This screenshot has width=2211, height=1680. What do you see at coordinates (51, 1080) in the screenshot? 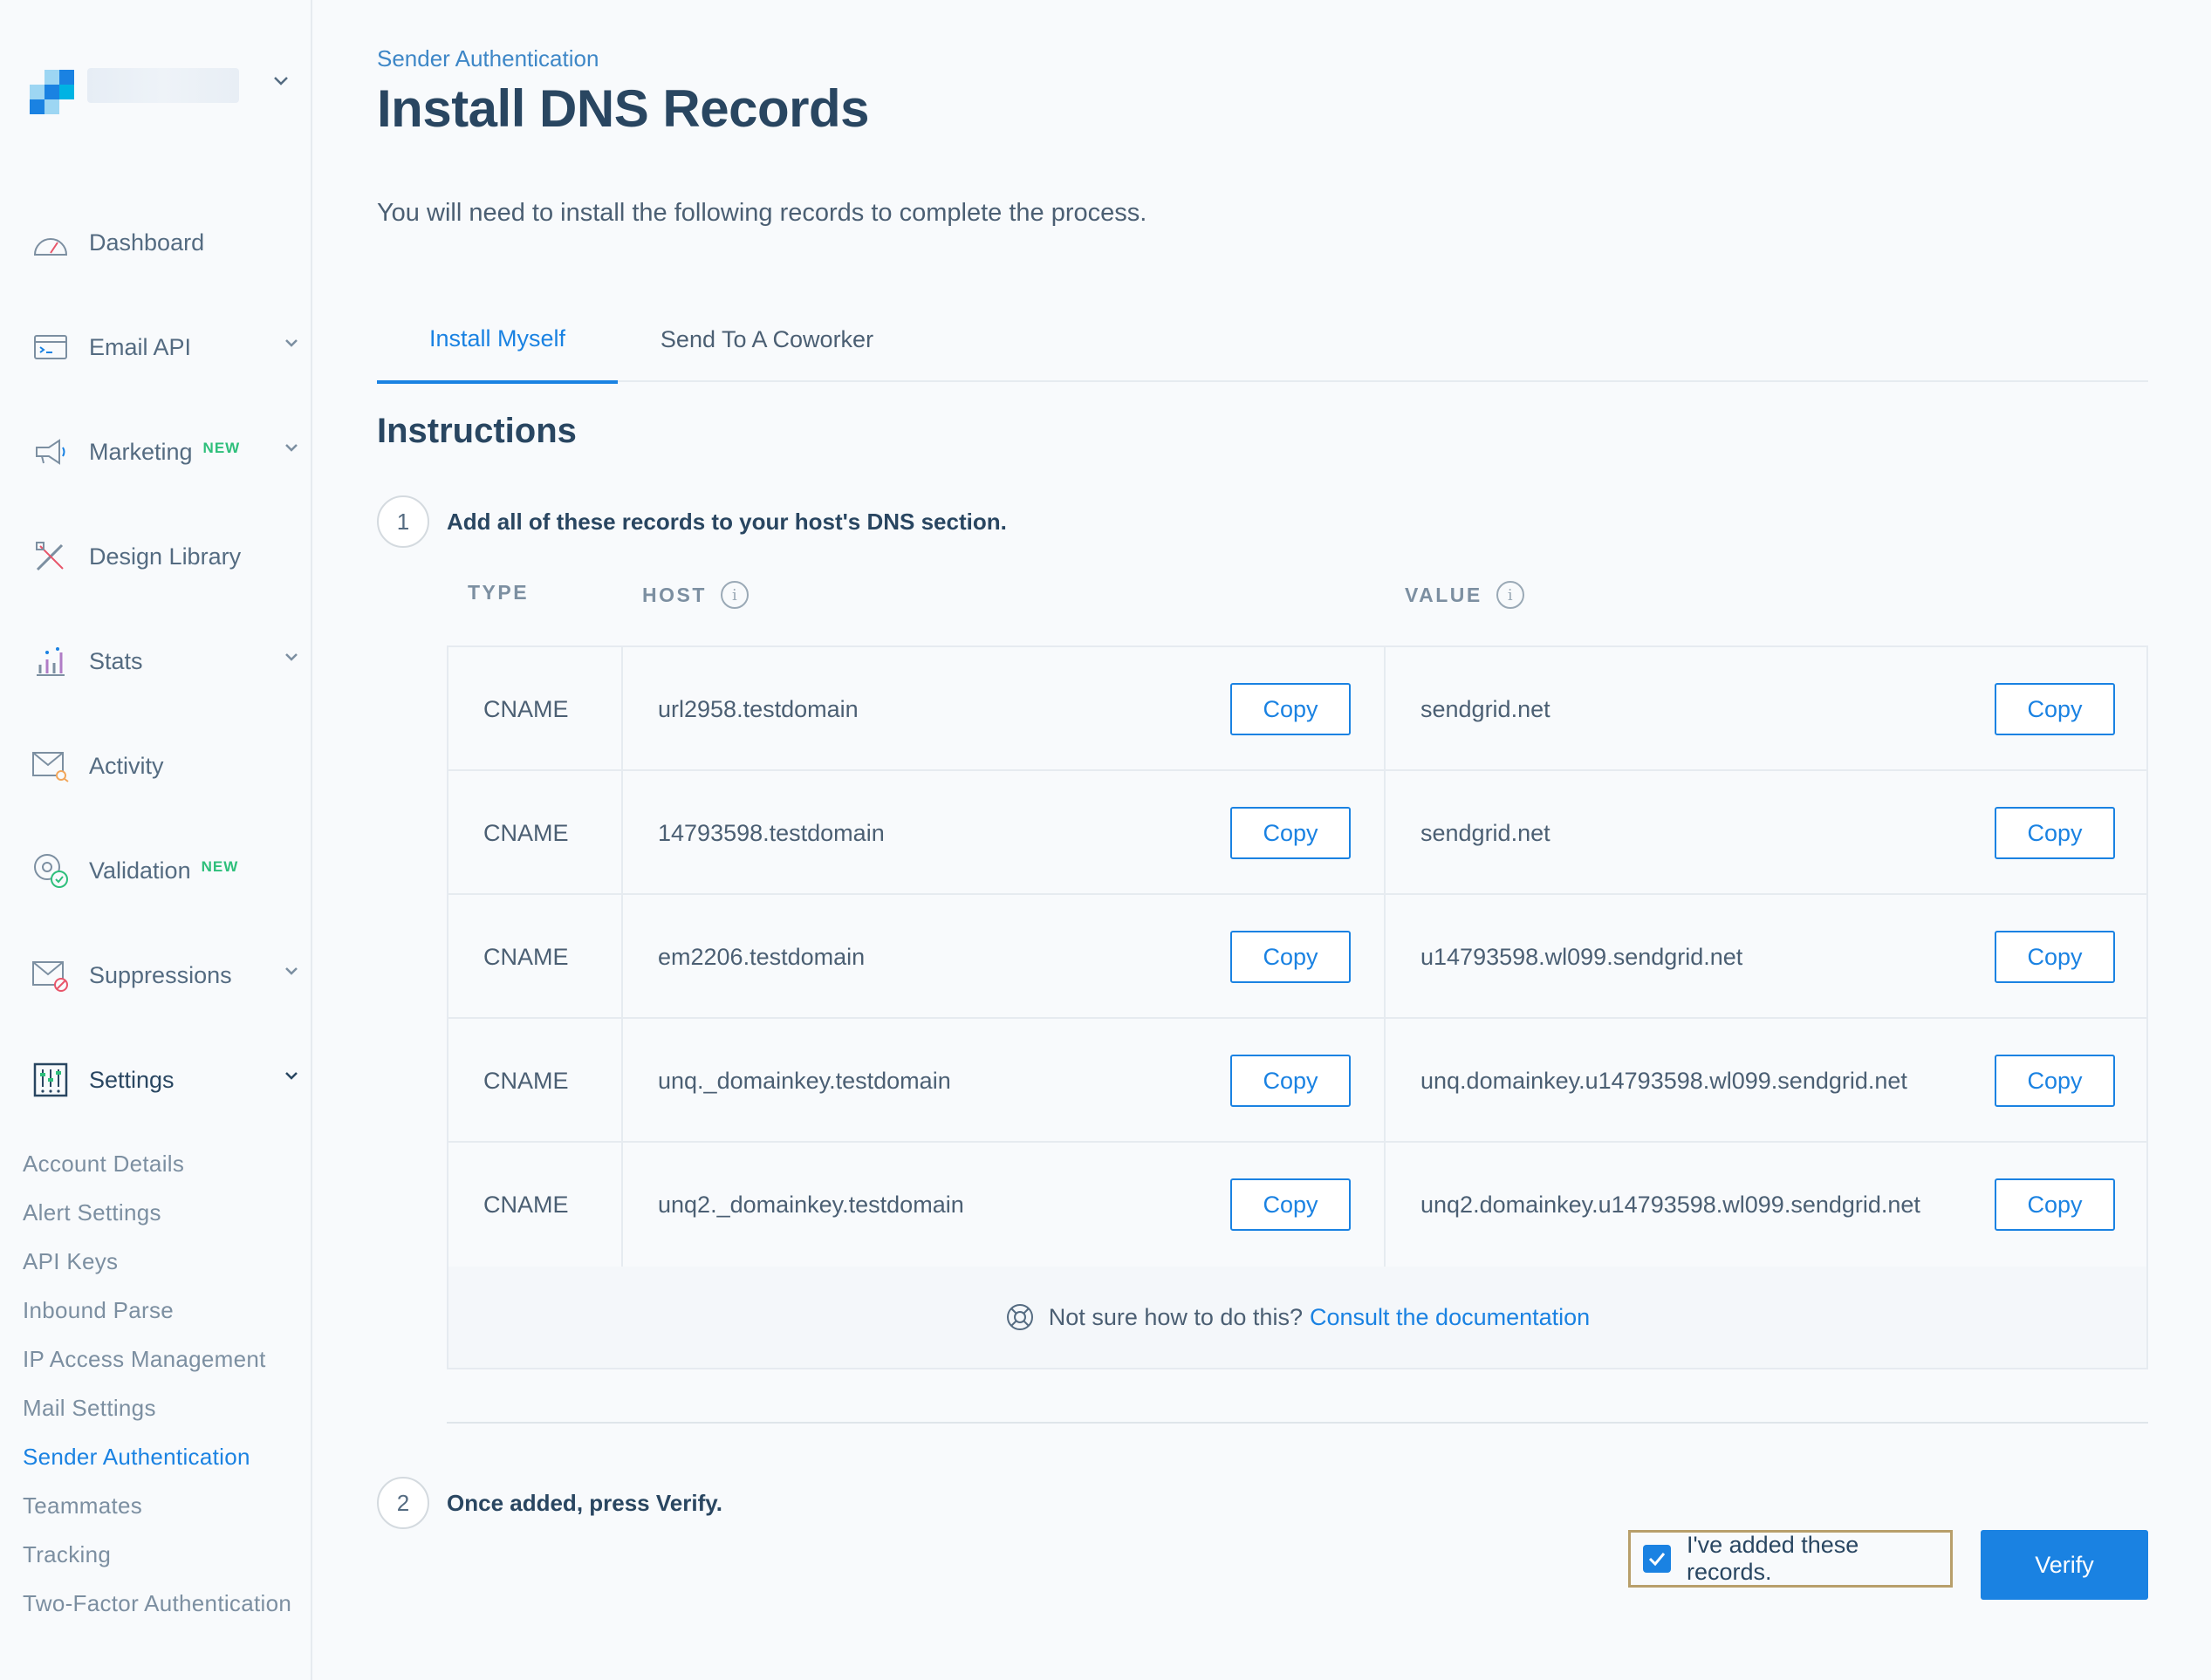
I see `settings-icon` at bounding box center [51, 1080].